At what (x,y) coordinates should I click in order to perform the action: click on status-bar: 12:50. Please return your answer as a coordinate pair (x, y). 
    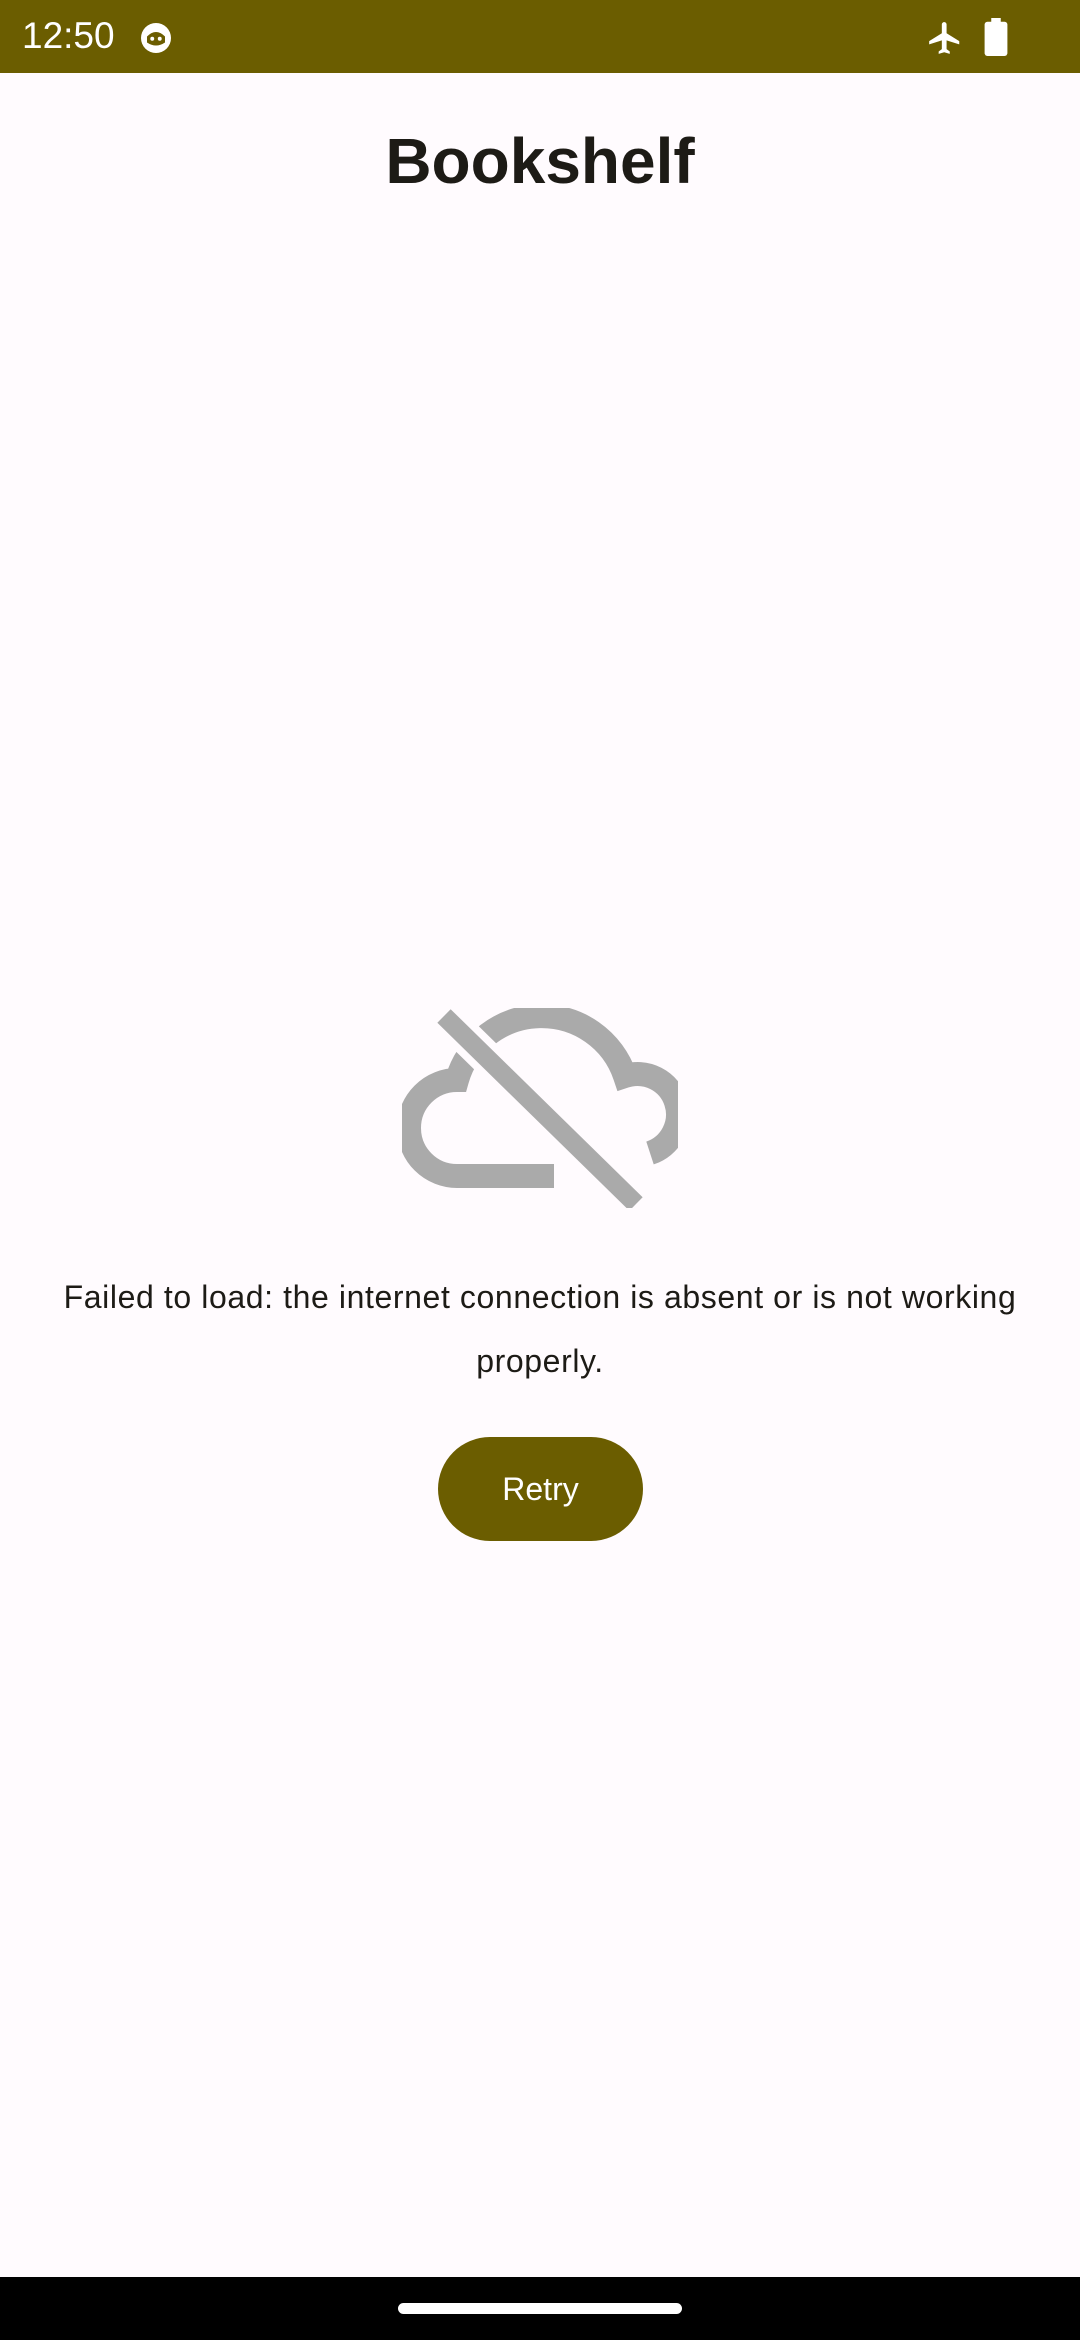
    Looking at the image, I should click on (540, 36).